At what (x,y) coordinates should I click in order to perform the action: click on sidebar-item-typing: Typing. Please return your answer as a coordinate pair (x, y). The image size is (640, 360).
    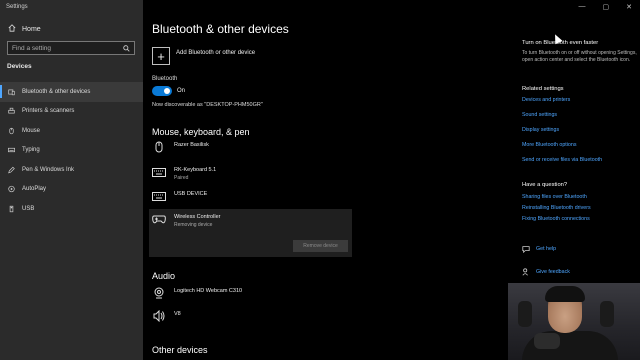
    Looking at the image, I should click on (71, 151).